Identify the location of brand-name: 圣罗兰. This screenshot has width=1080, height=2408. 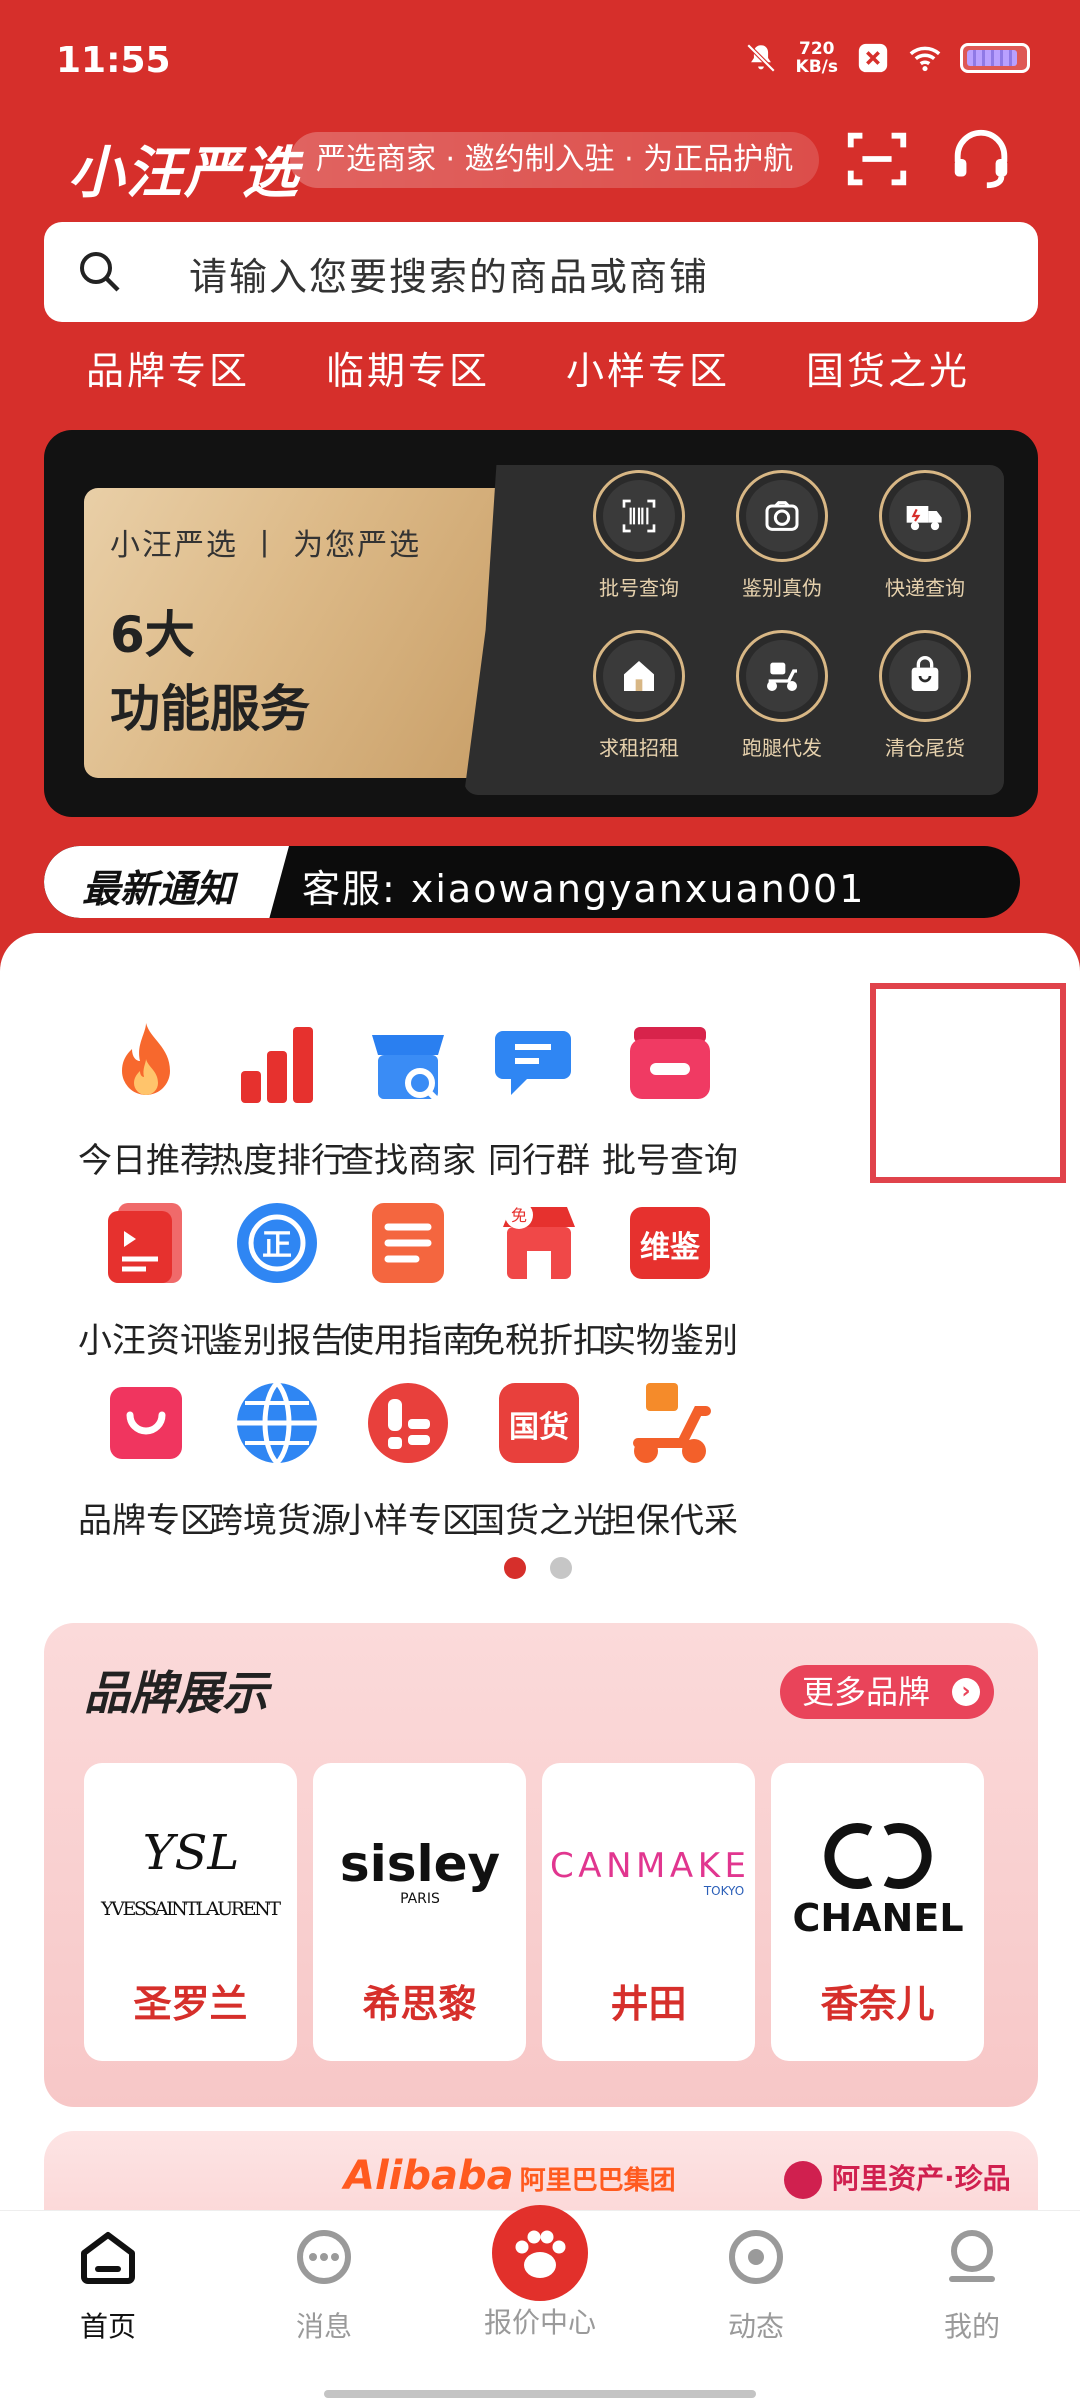
(190, 2004).